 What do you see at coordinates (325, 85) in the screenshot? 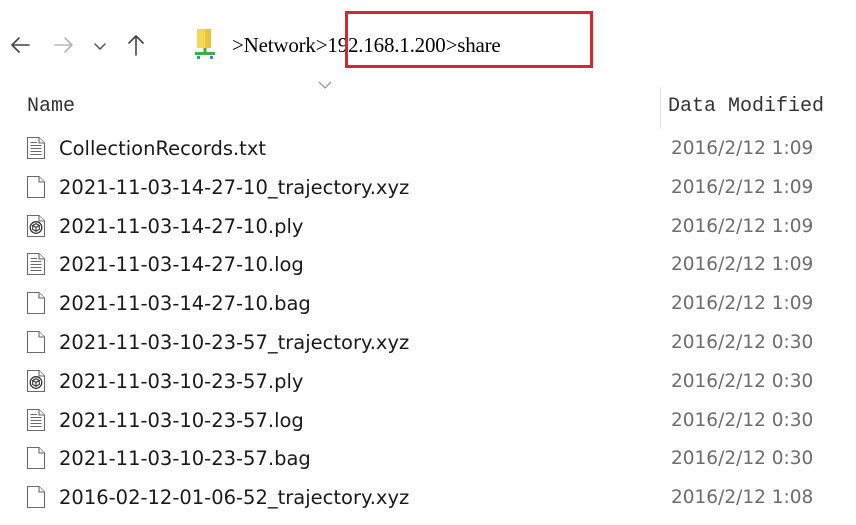
I see `sort-chevron-icon` at bounding box center [325, 85].